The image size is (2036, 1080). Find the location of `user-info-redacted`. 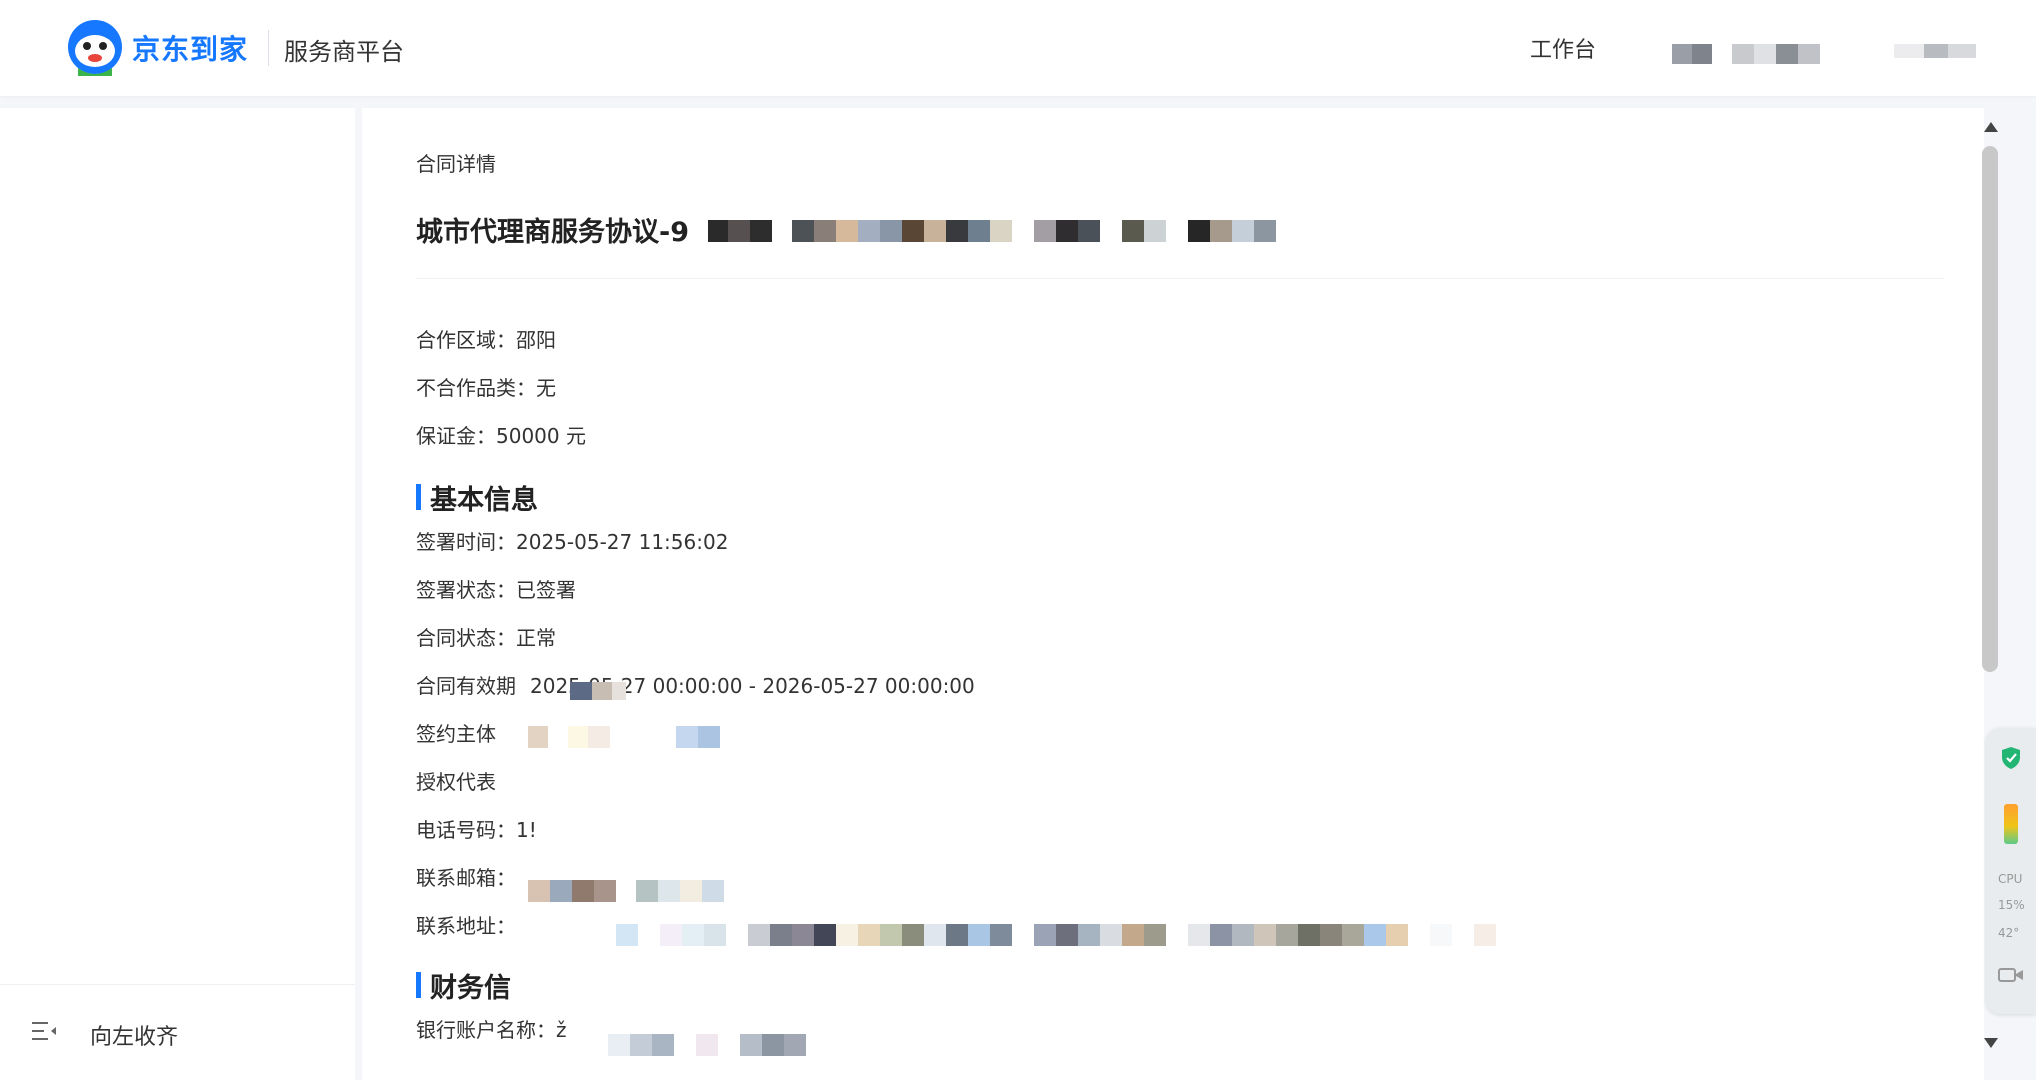

user-info-redacted is located at coordinates (1746, 54).